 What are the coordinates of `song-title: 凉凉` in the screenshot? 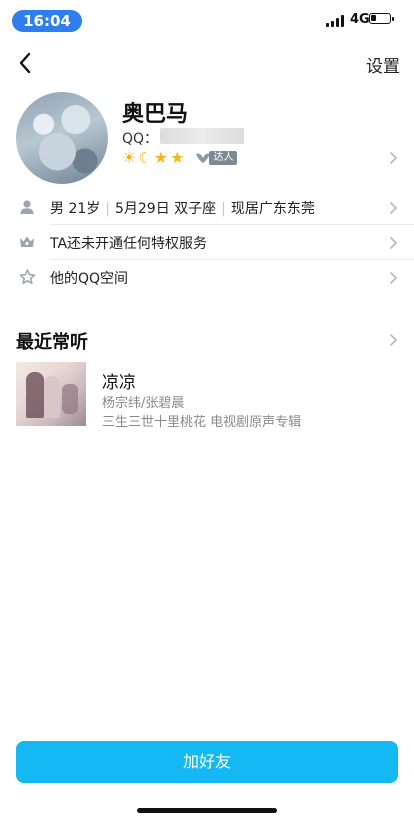 It's located at (119, 380).